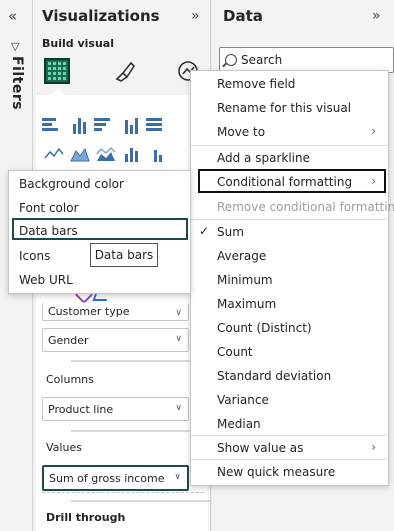 The width and height of the screenshot is (394, 531). What do you see at coordinates (79, 154) in the screenshot?
I see `area-chart-icon` at bounding box center [79, 154].